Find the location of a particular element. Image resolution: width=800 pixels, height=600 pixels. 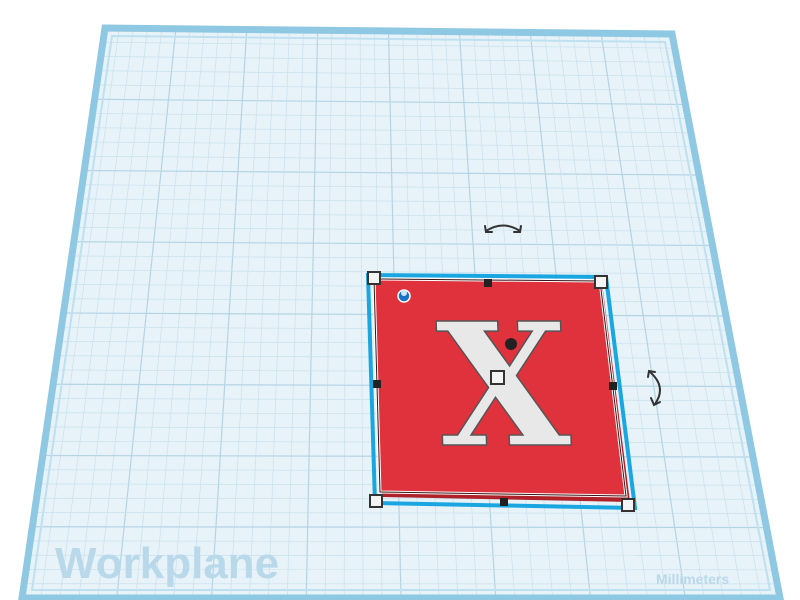

height-handle is located at coordinates (497, 377).